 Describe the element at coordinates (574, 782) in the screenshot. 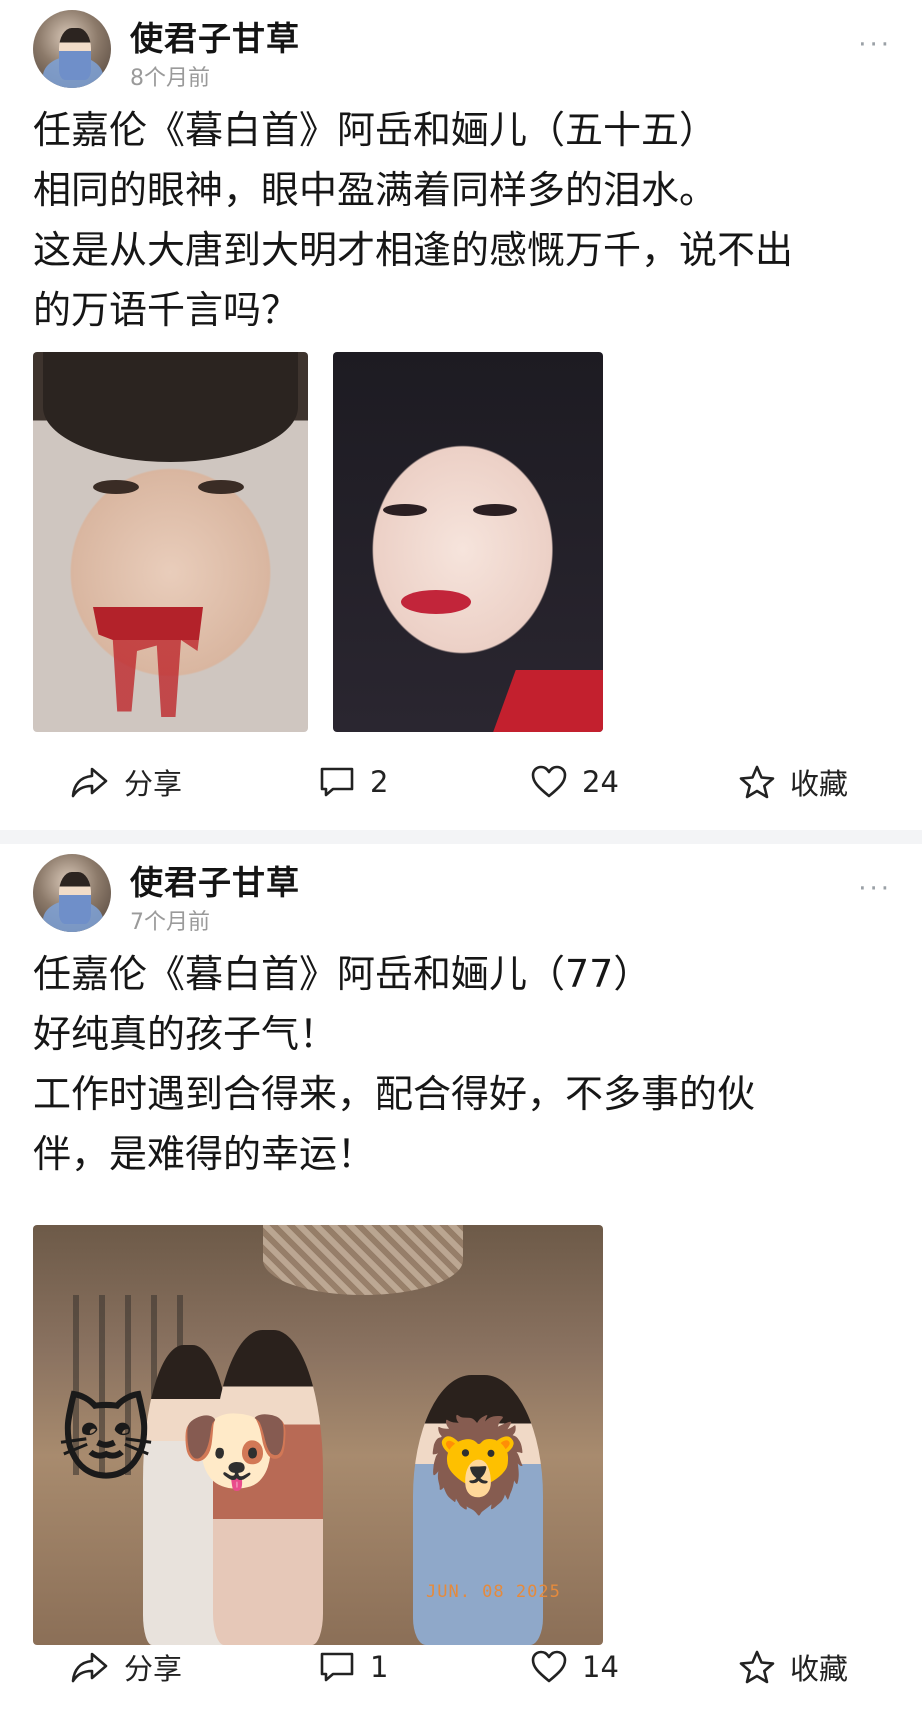

I see `like-button: 24` at that location.